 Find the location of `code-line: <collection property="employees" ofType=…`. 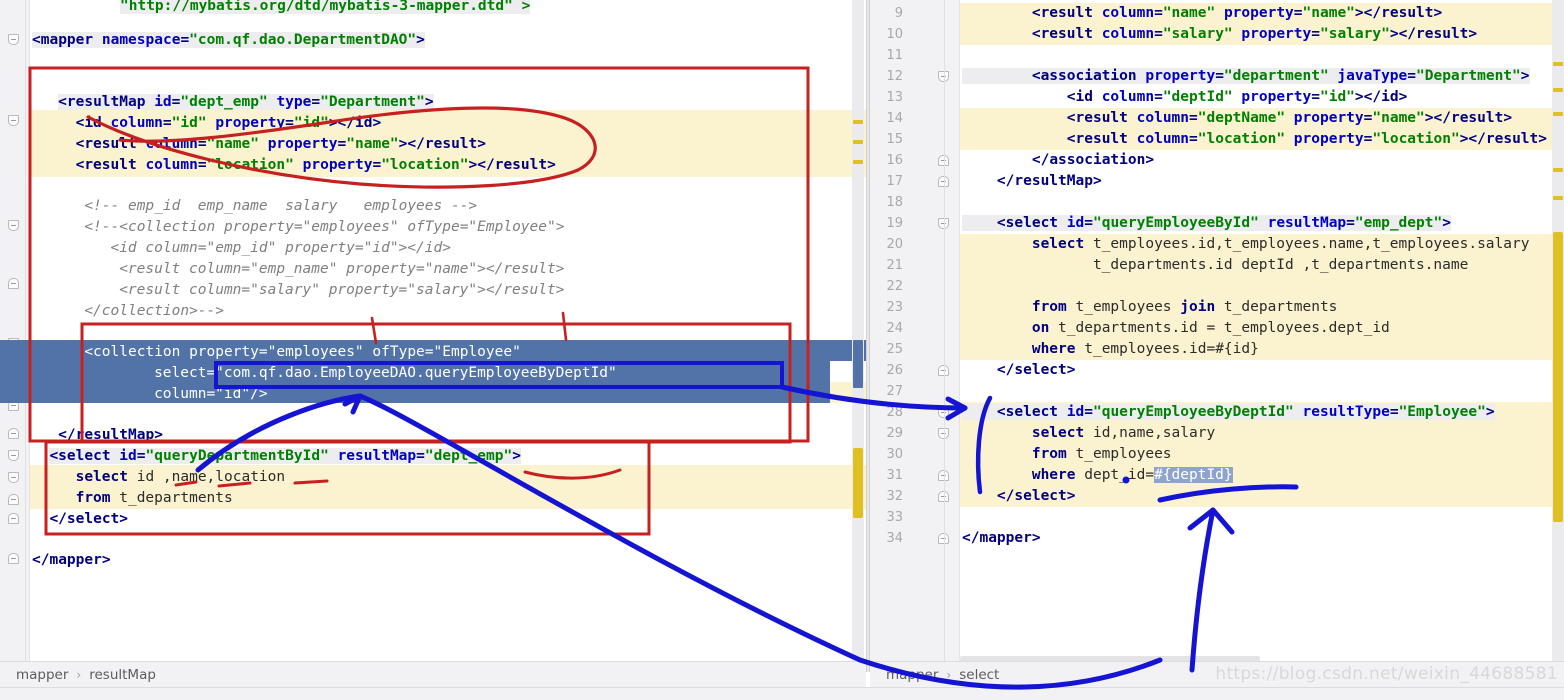

code-line: <collection property="employees" ofType=… is located at coordinates (302, 352).